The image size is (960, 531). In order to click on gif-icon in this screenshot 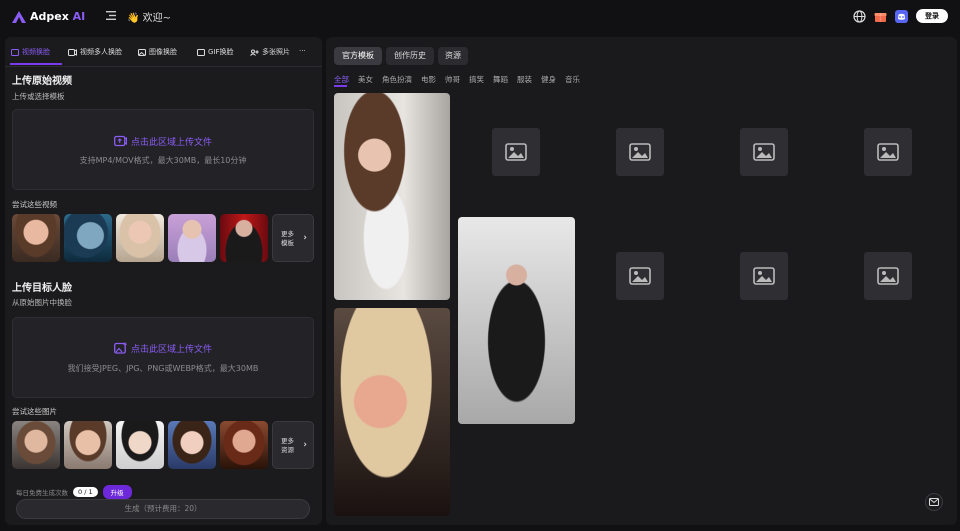, I will do `click(201, 52)`.